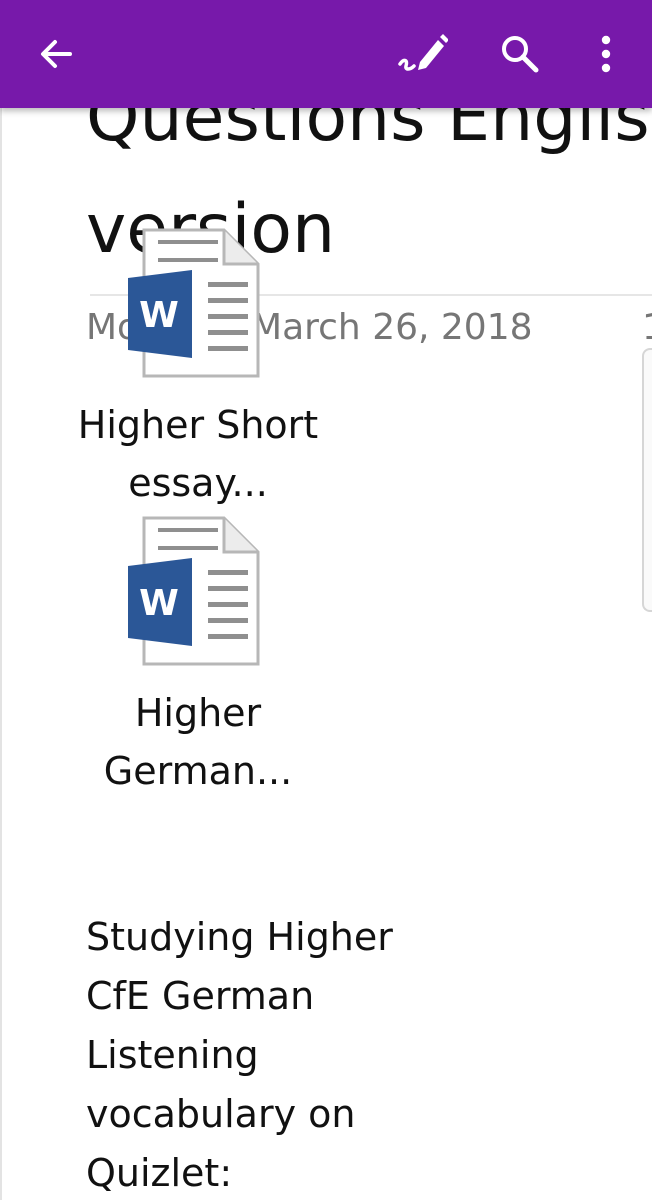 Image resolution: width=652 pixels, height=1200 pixels. Describe the element at coordinates (647, 328) in the screenshot. I see `page-time: 1` at that location.